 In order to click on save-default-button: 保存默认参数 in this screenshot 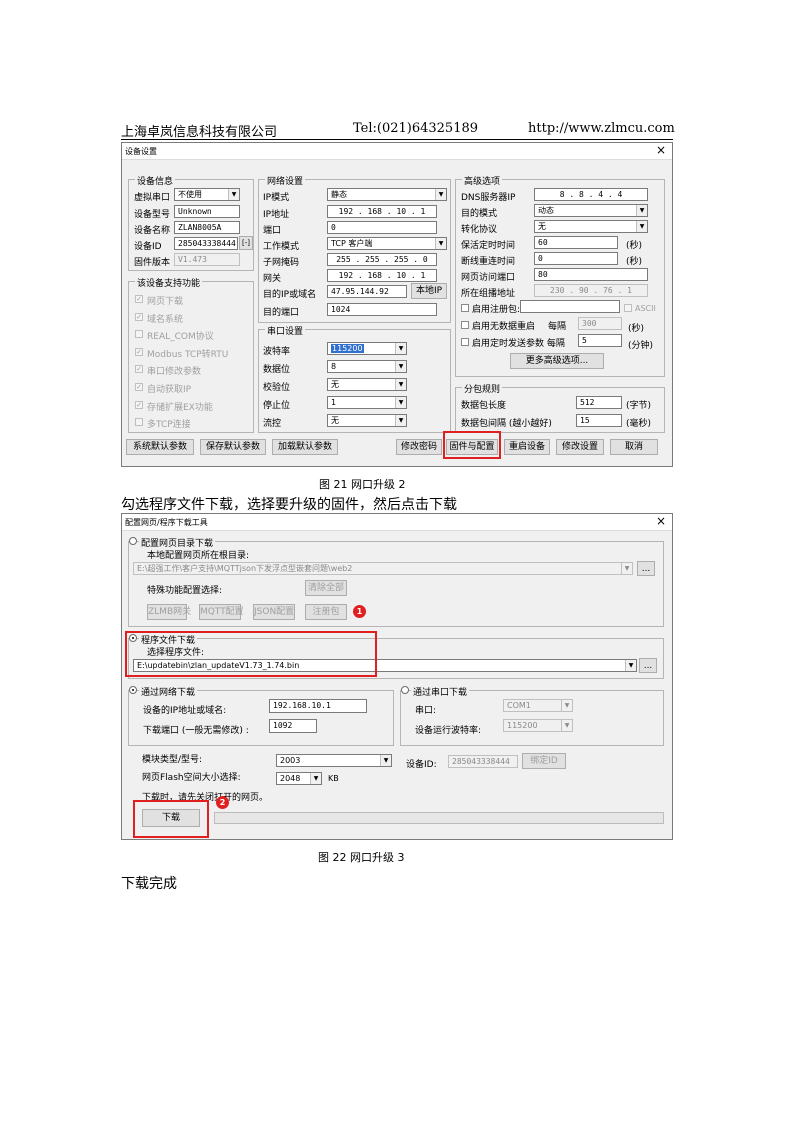, I will do `click(233, 447)`.